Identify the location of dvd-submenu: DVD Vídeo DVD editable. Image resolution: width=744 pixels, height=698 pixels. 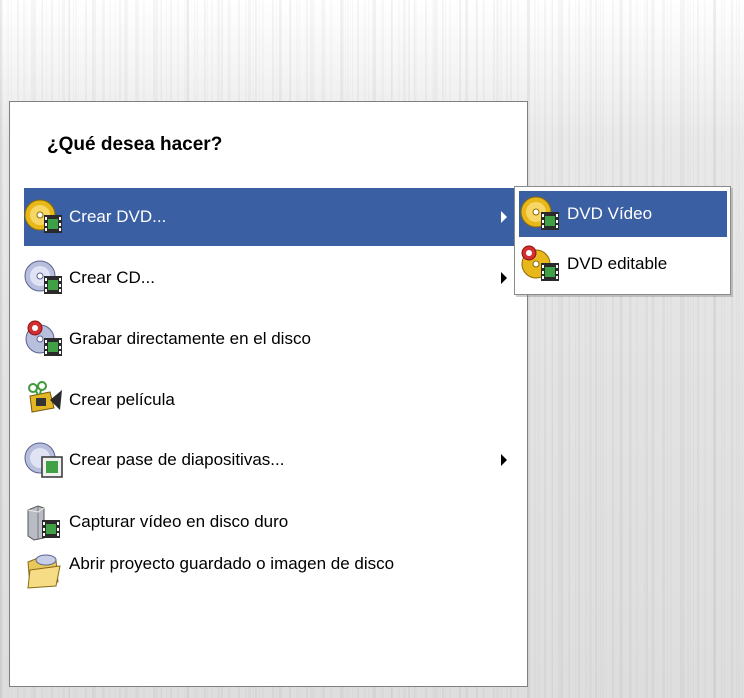
(622, 240).